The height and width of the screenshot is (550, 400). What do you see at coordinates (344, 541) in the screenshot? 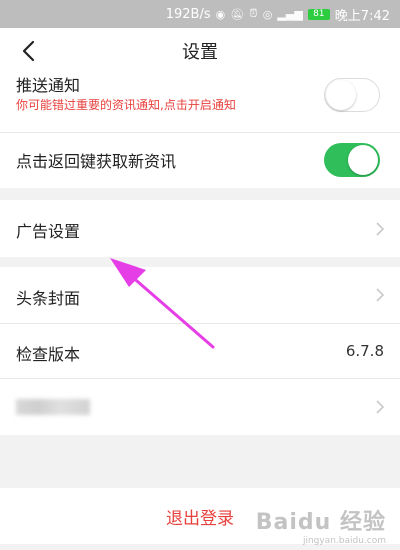
I see `watermark-url: jingyan.baidu.com` at bounding box center [344, 541].